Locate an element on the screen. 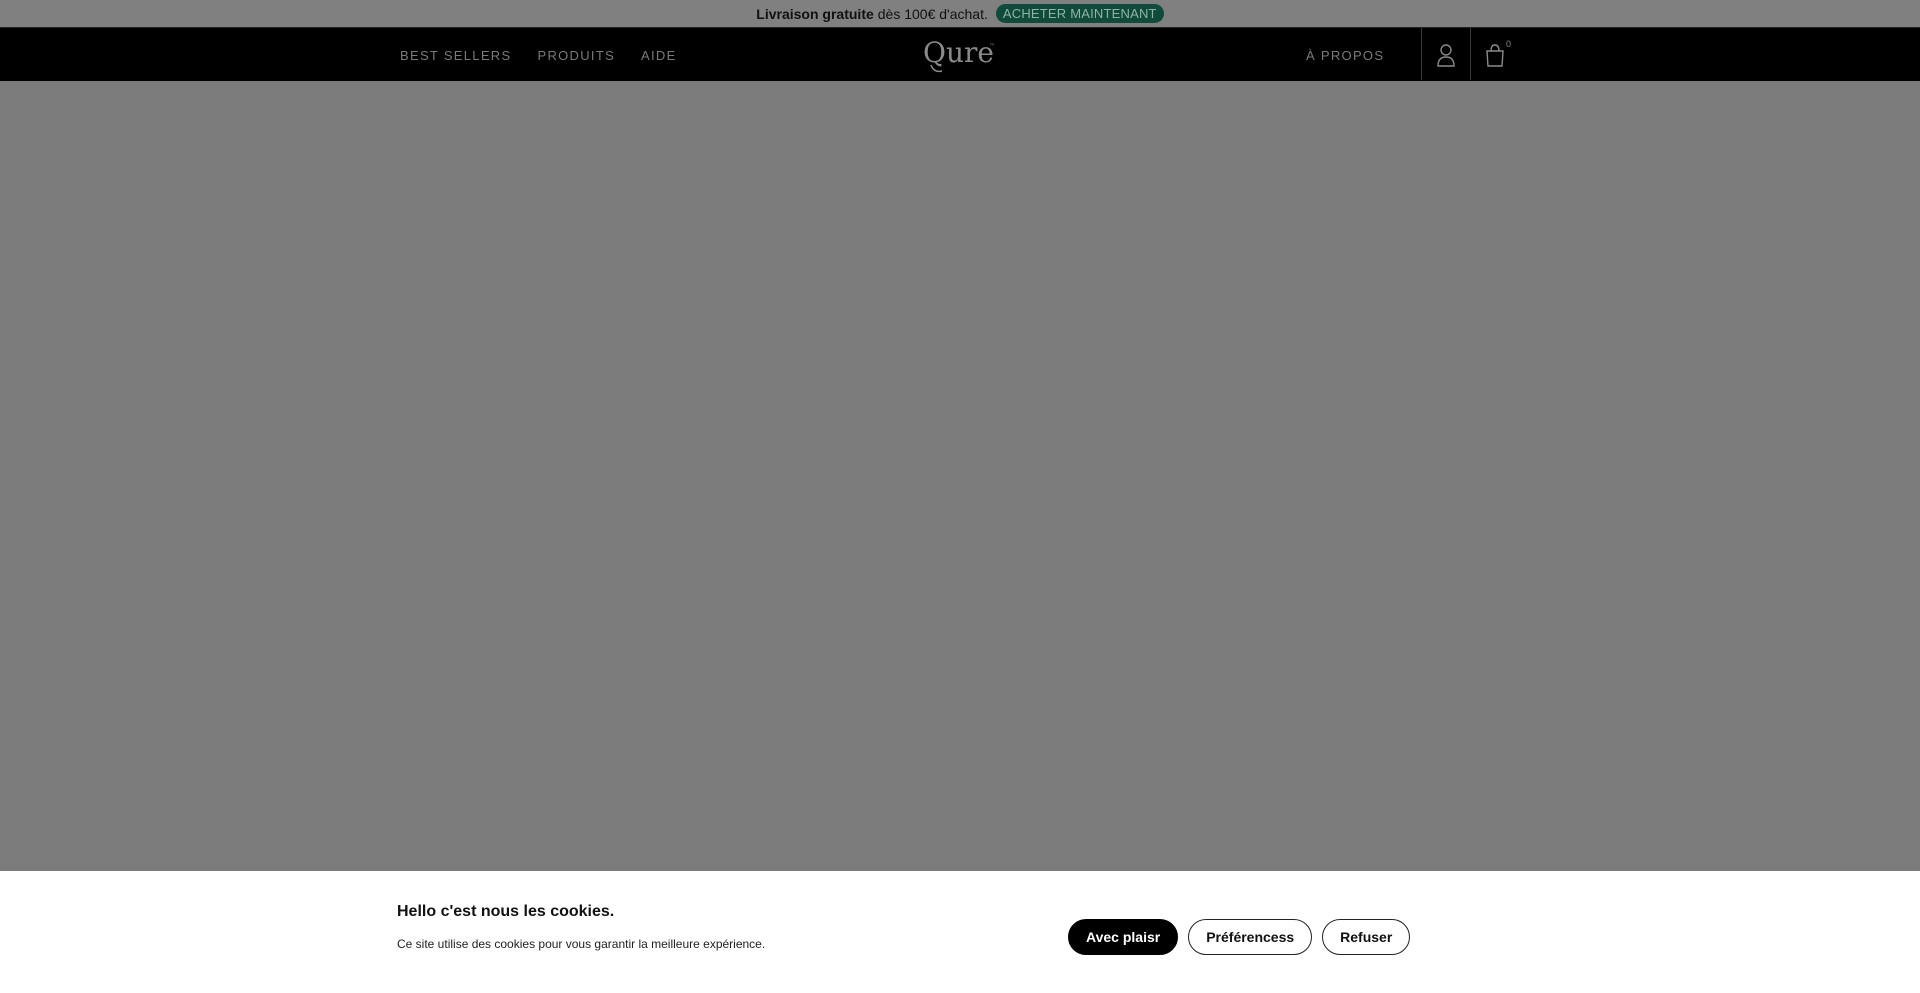  nav-produits: PRODUITS is located at coordinates (576, 55).